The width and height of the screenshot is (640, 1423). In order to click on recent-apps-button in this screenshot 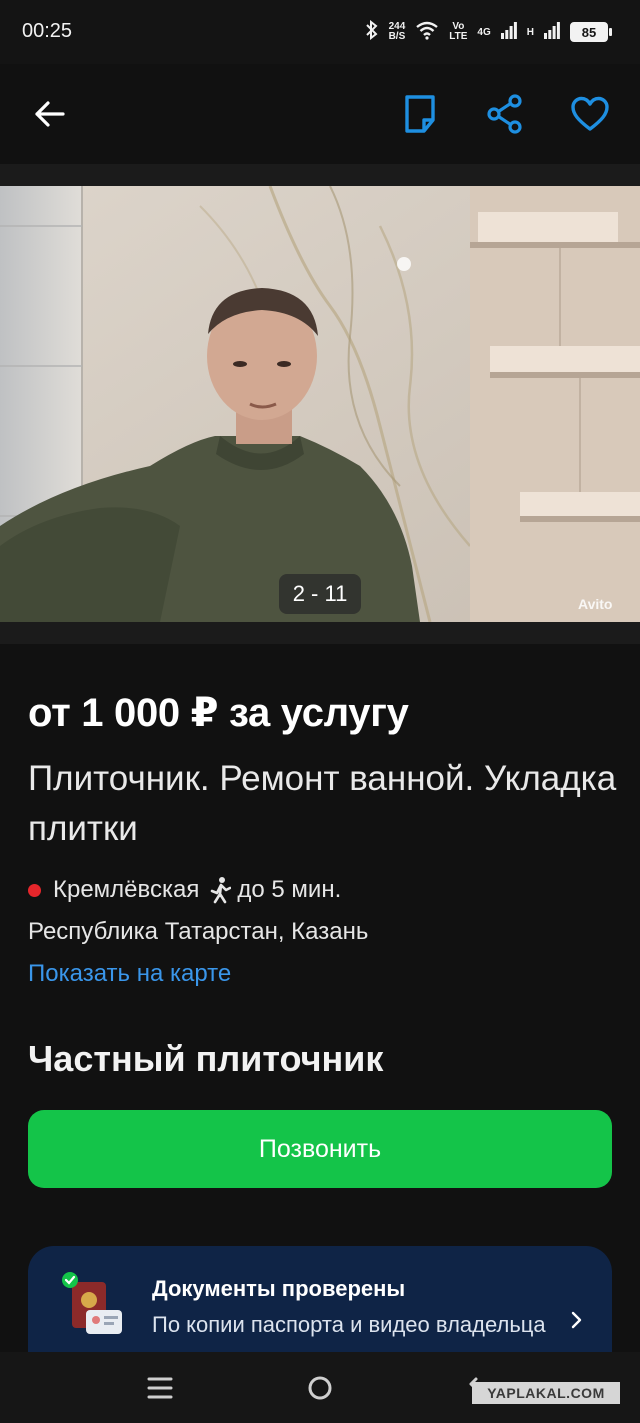, I will do `click(160, 1388)`.